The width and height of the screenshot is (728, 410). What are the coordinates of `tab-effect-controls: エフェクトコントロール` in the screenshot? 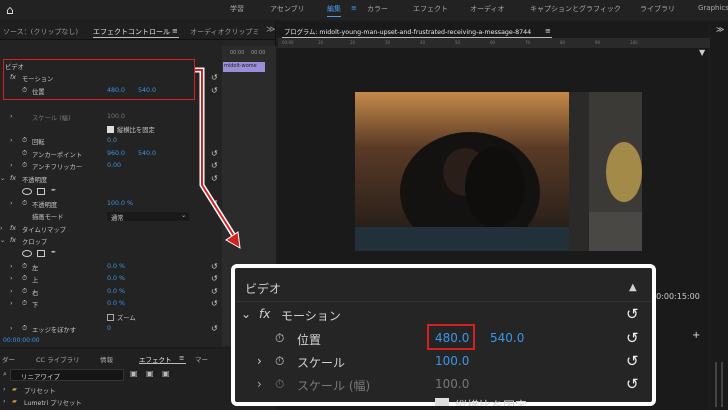 It's located at (131, 32).